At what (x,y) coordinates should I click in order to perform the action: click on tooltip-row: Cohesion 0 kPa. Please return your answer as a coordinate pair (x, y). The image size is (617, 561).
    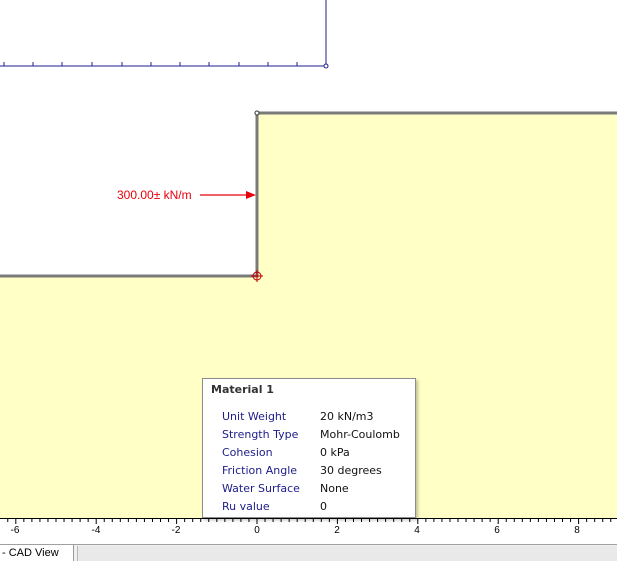
    Looking at the image, I should click on (310, 455).